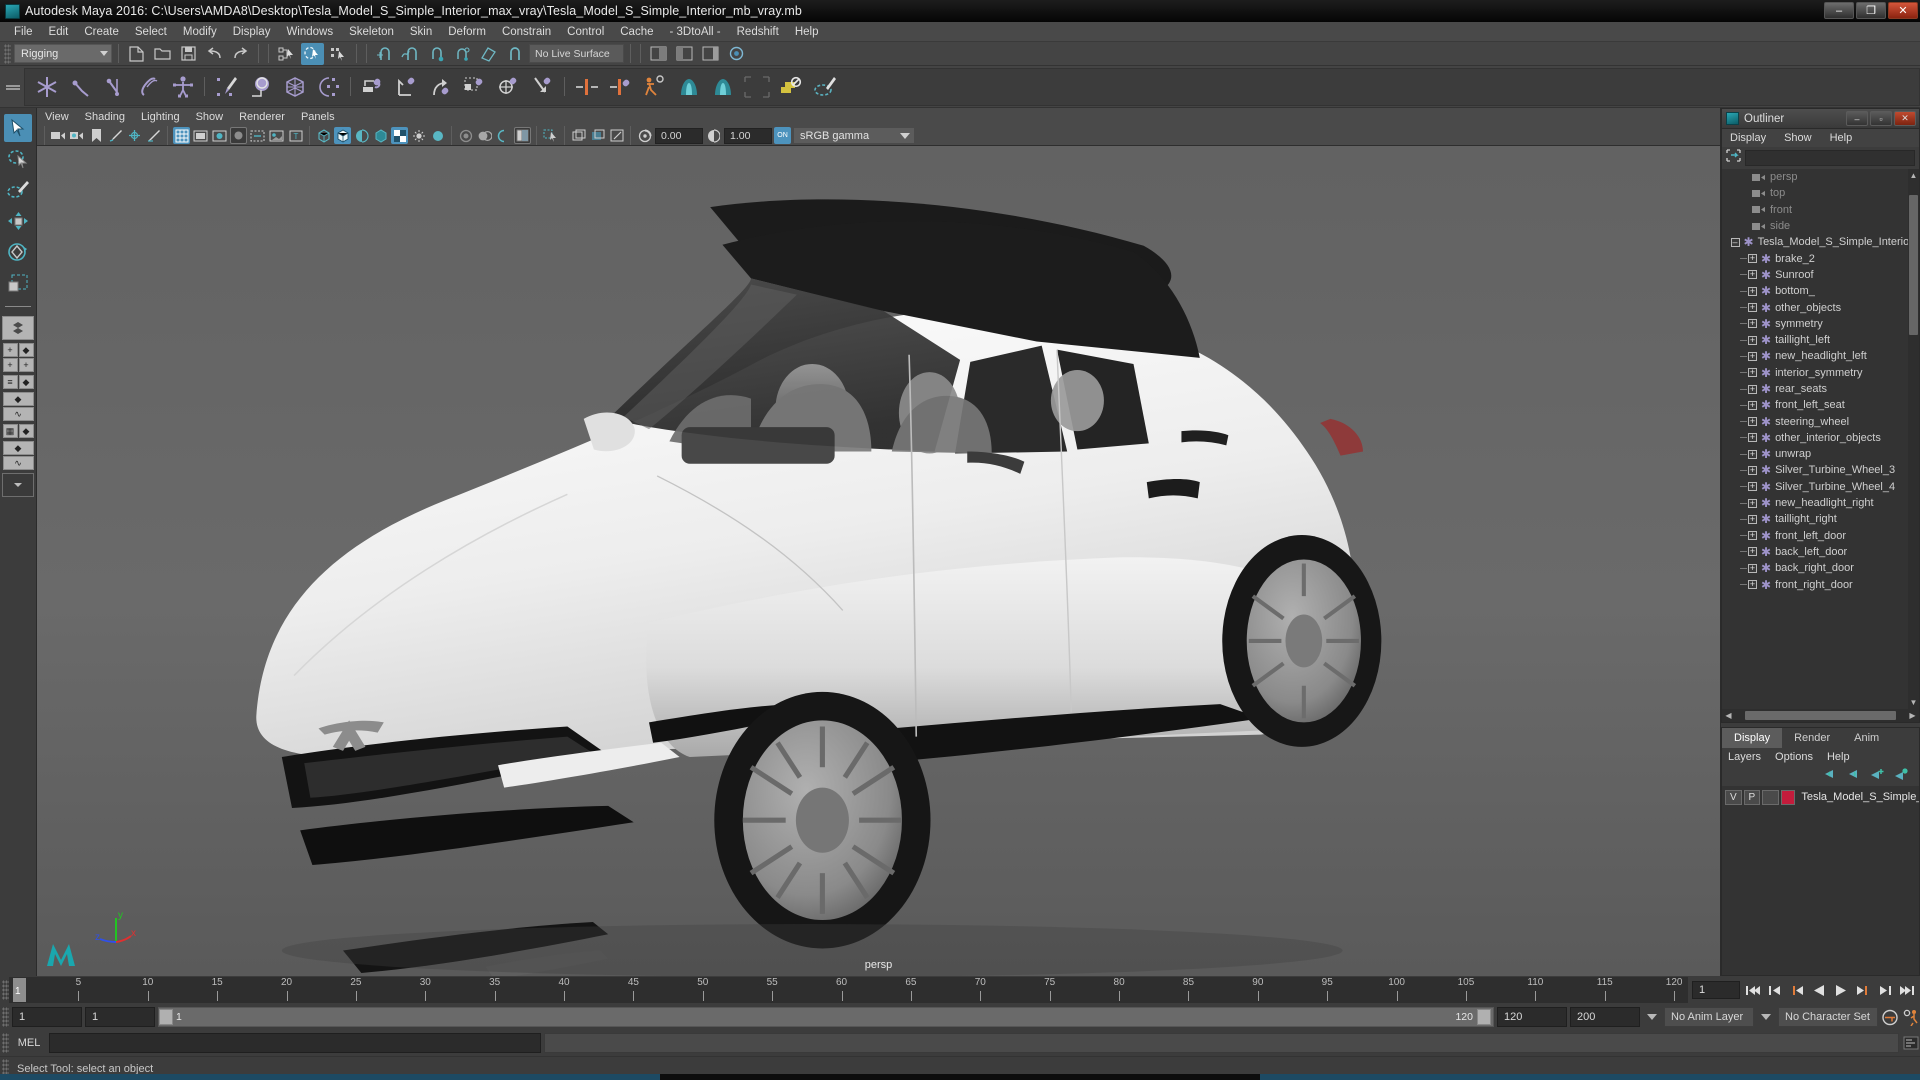 This screenshot has width=1920, height=1080. I want to click on grease-pencil-icon, so click(153, 135).